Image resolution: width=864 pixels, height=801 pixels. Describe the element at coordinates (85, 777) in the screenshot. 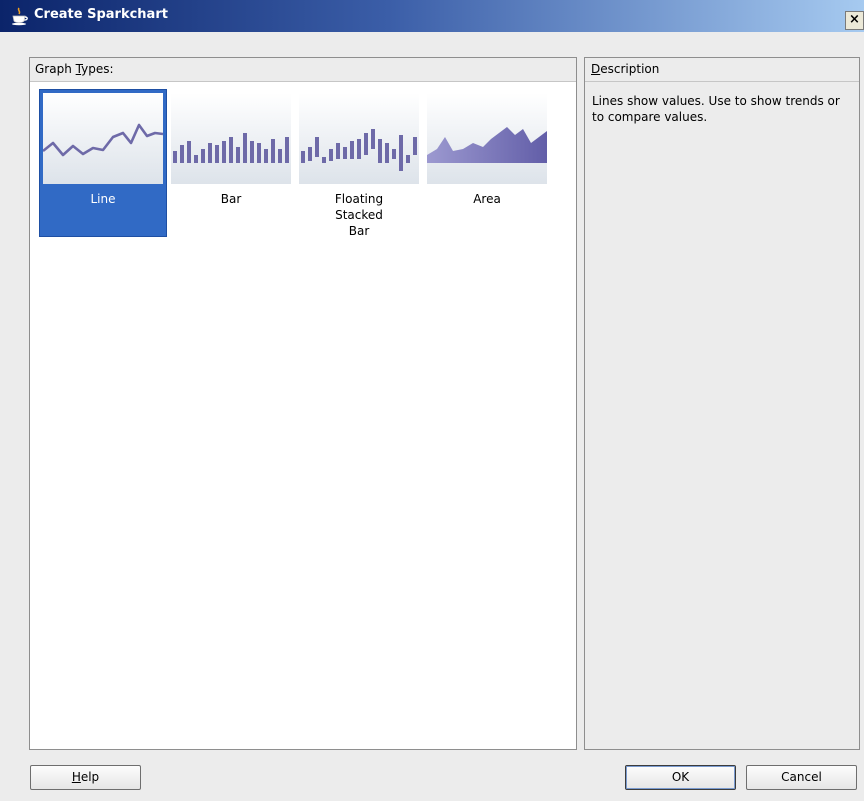

I see `help-button: Help` at that location.